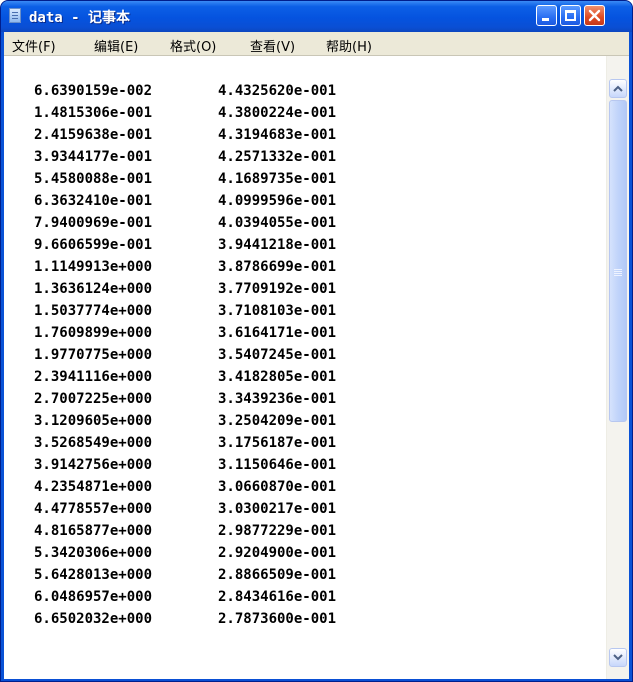  Describe the element at coordinates (34, 45) in the screenshot. I see `menu-file: 文件(F)` at that location.